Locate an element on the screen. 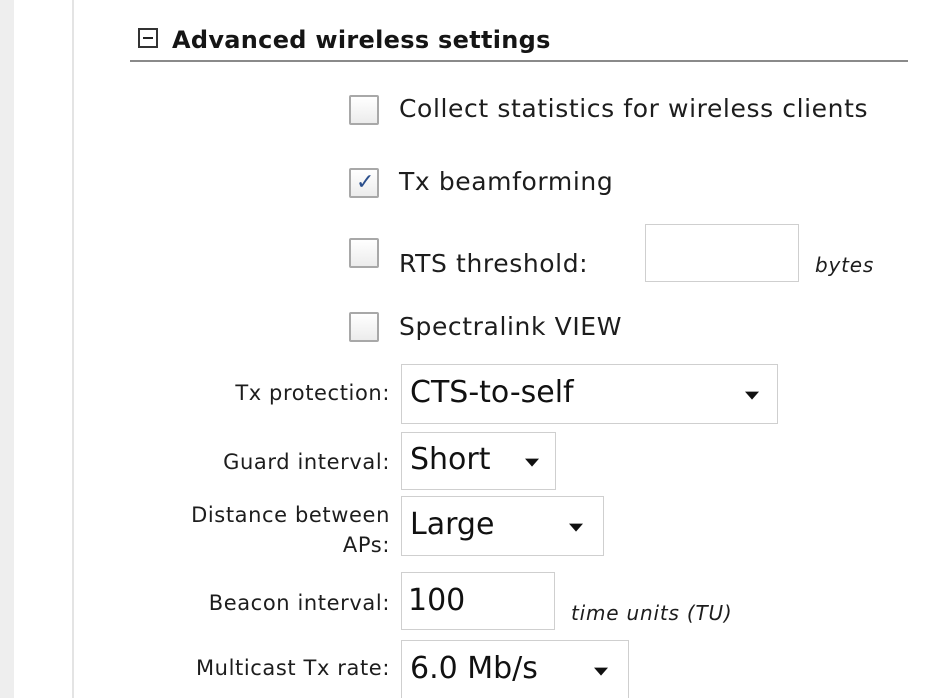  section-header: Advanced wireless settings is located at coordinates (519, 42).